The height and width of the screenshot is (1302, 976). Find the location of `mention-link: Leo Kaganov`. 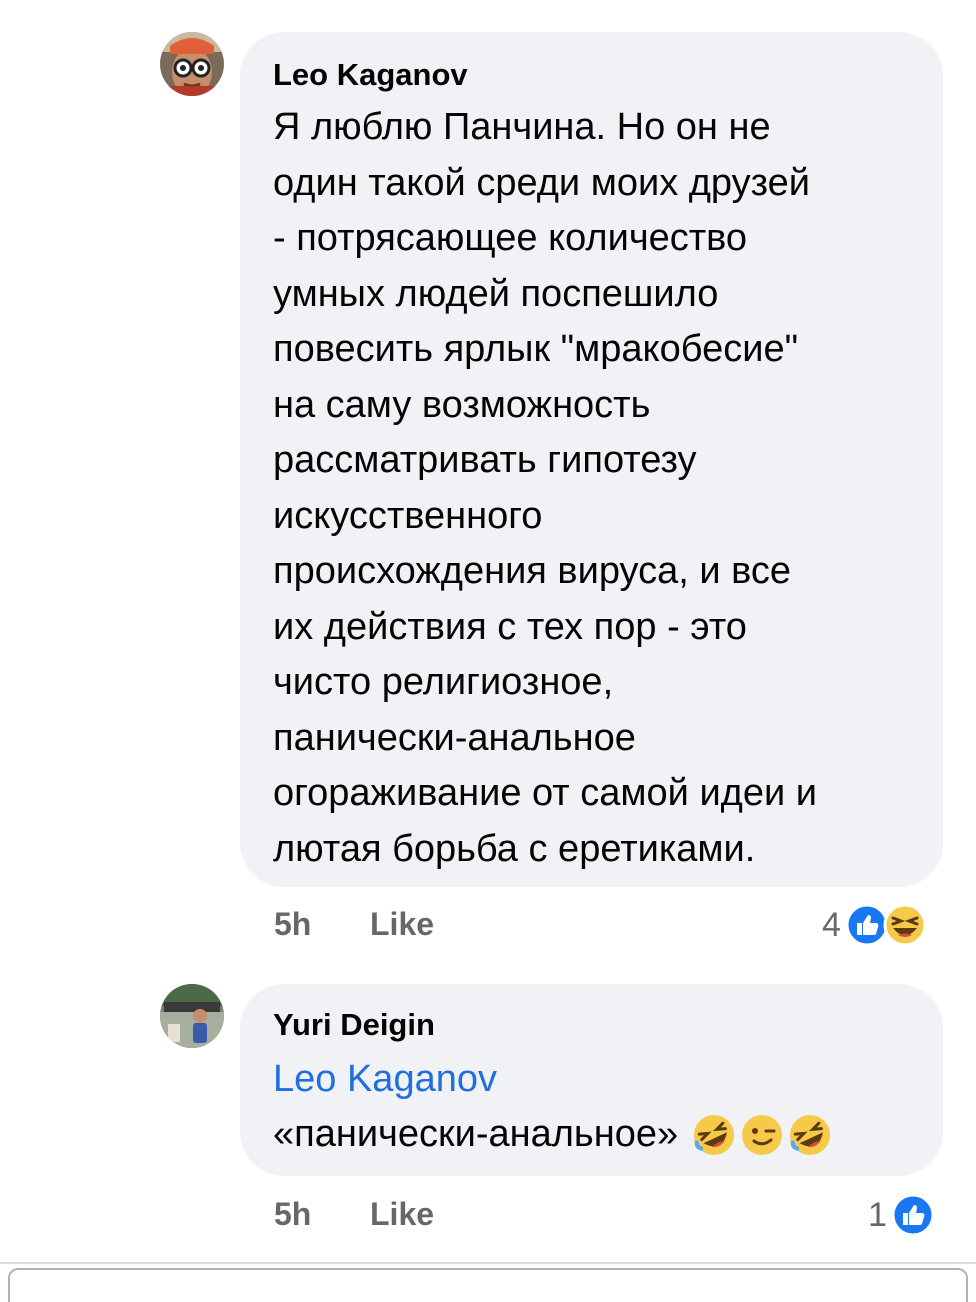

mention-link: Leo Kaganov is located at coordinates (593, 1079).